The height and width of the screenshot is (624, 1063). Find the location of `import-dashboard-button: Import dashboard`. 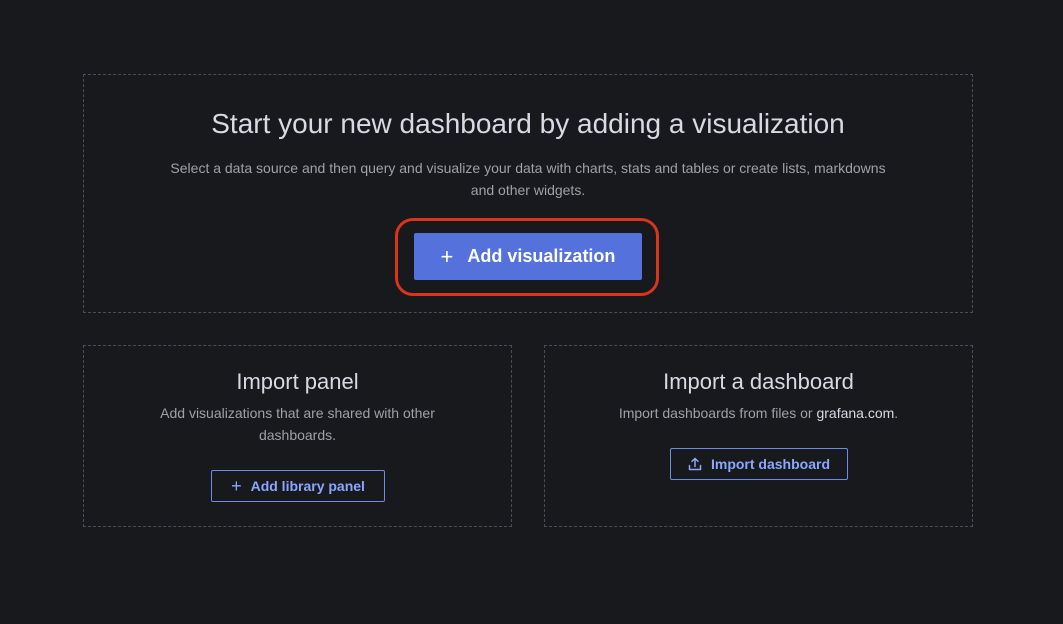

import-dashboard-button: Import dashboard is located at coordinates (759, 464).